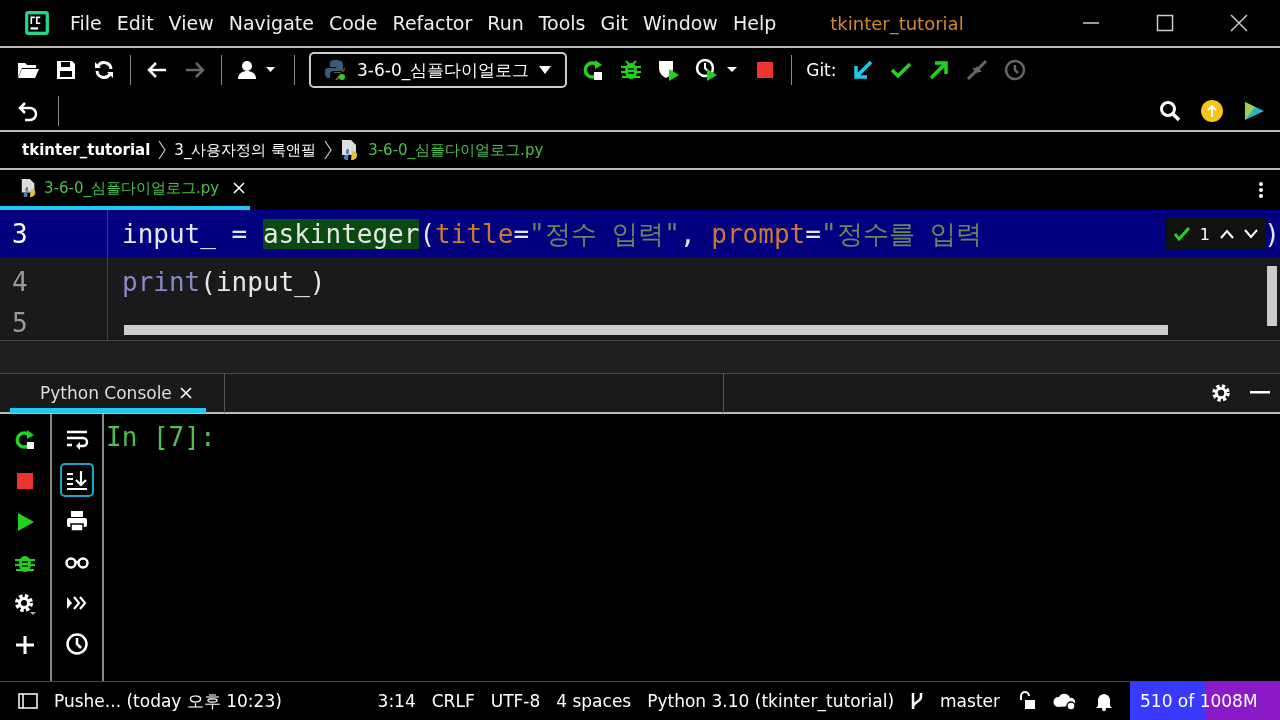  What do you see at coordinates (161, 437) in the screenshot?
I see `console-prompt: In [7]:` at bounding box center [161, 437].